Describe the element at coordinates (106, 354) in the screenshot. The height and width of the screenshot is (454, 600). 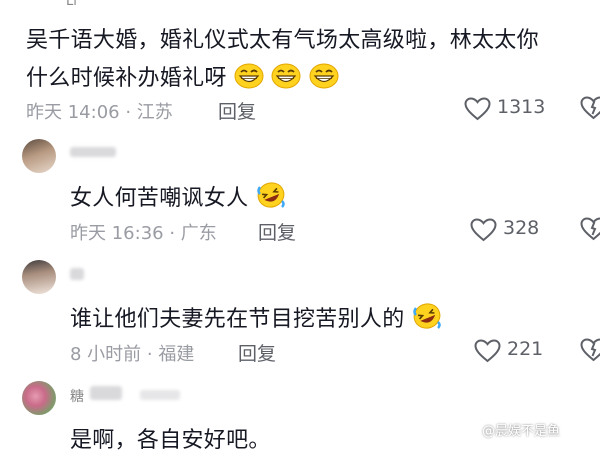
I see `comment-time: 8 小时前` at that location.